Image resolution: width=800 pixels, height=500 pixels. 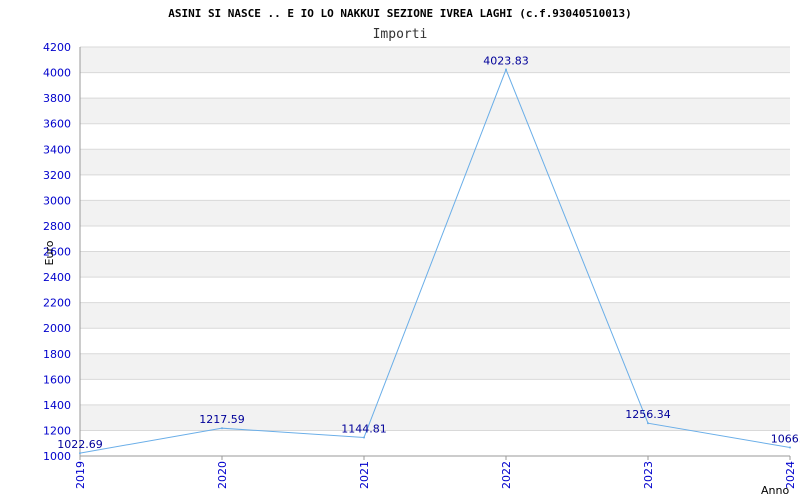 I want to click on y-tick-label: 2000, so click(x=57, y=328).